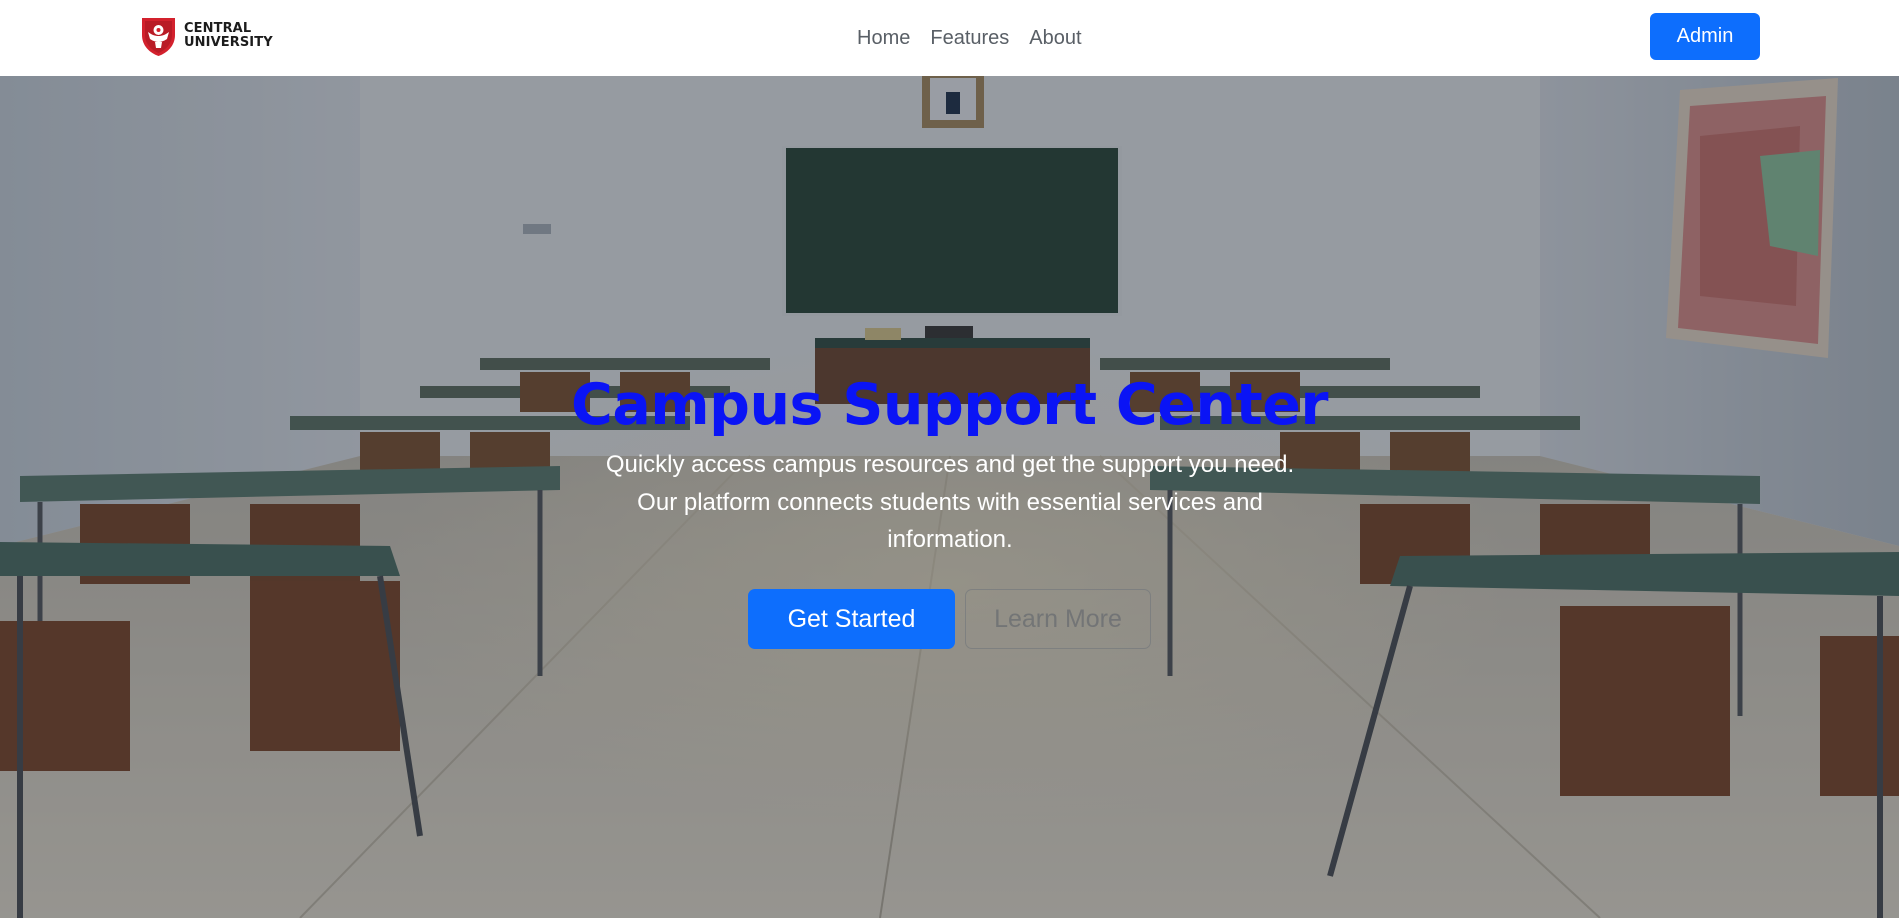 This screenshot has width=1899, height=918. What do you see at coordinates (949, 405) in the screenshot?
I see `hero-title: Campus Support Center` at bounding box center [949, 405].